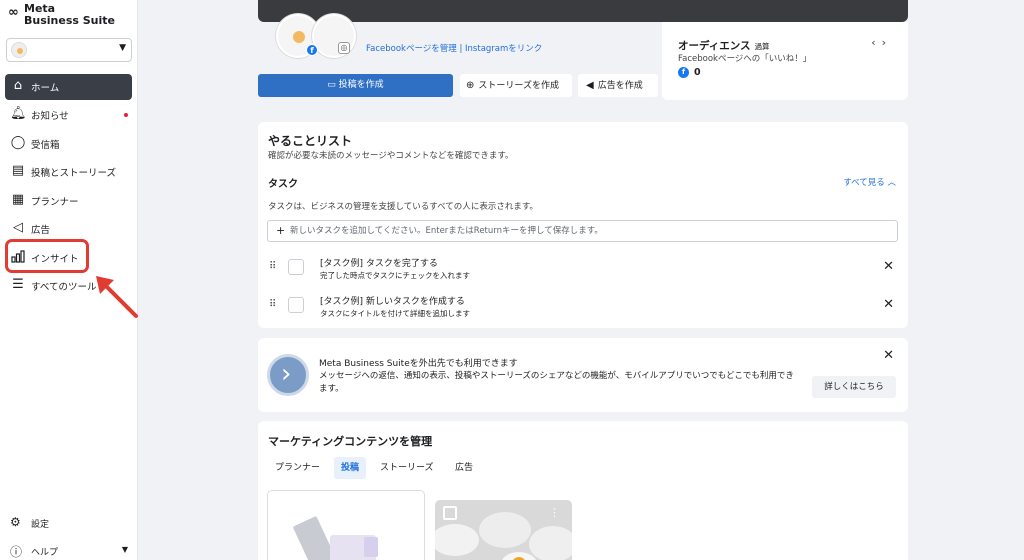  Describe the element at coordinates (583, 11) in the screenshot. I see `cover-banner` at that location.